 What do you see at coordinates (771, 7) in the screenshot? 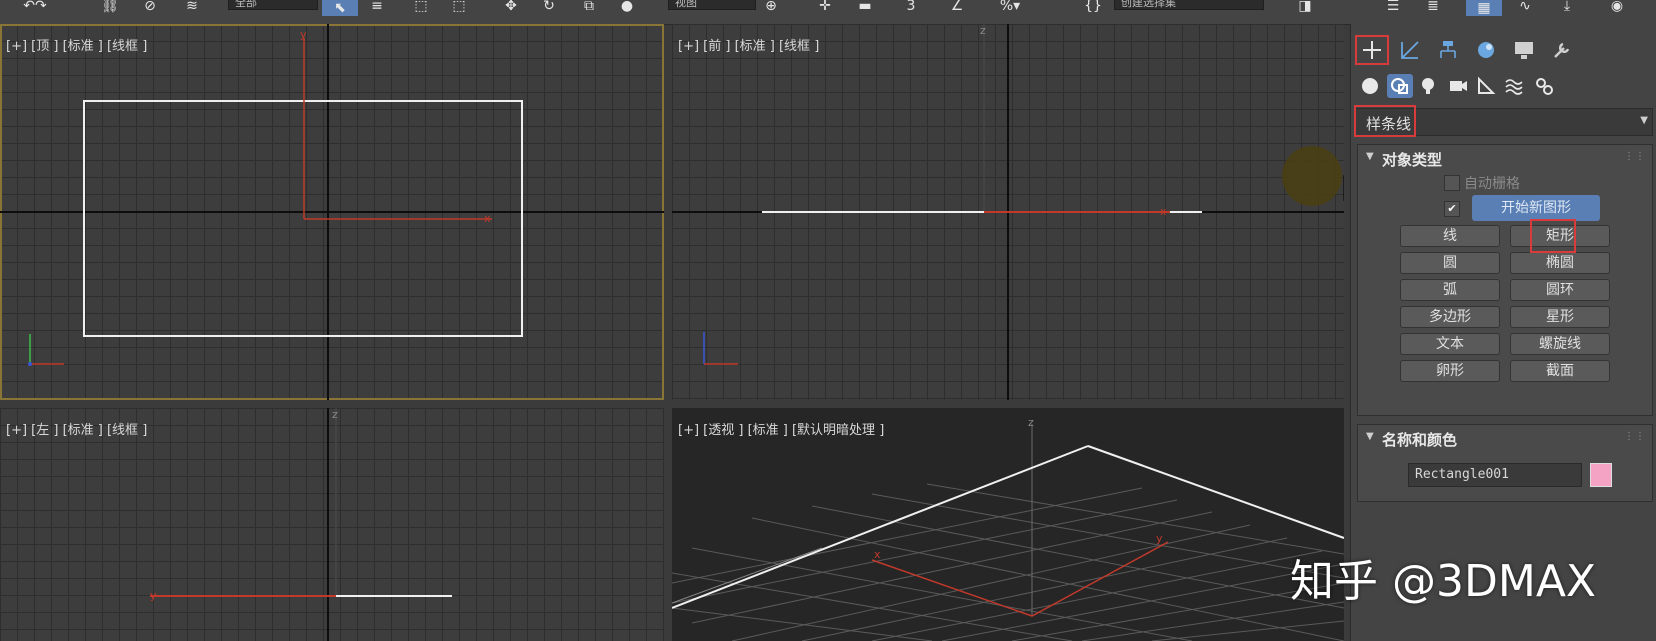
I see `pivot-center-icon: ⊕` at bounding box center [771, 7].